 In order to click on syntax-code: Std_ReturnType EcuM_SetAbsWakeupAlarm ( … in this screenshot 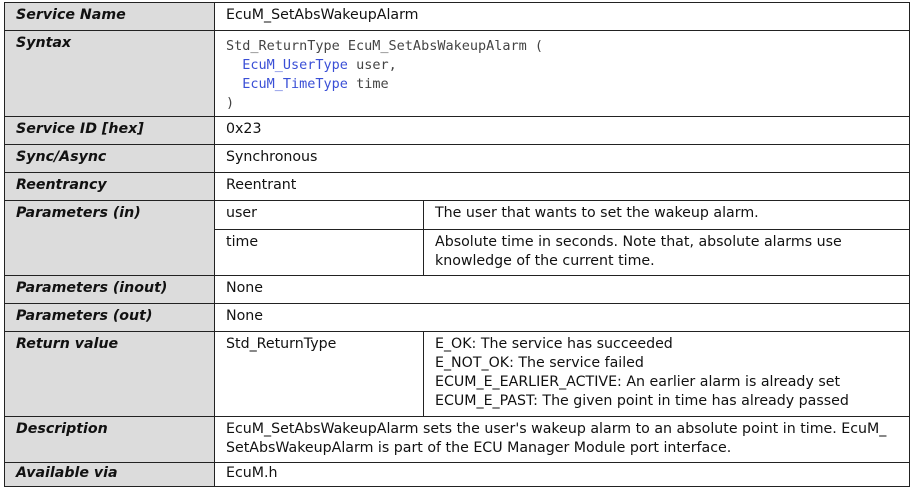, I will do `click(384, 74)`.